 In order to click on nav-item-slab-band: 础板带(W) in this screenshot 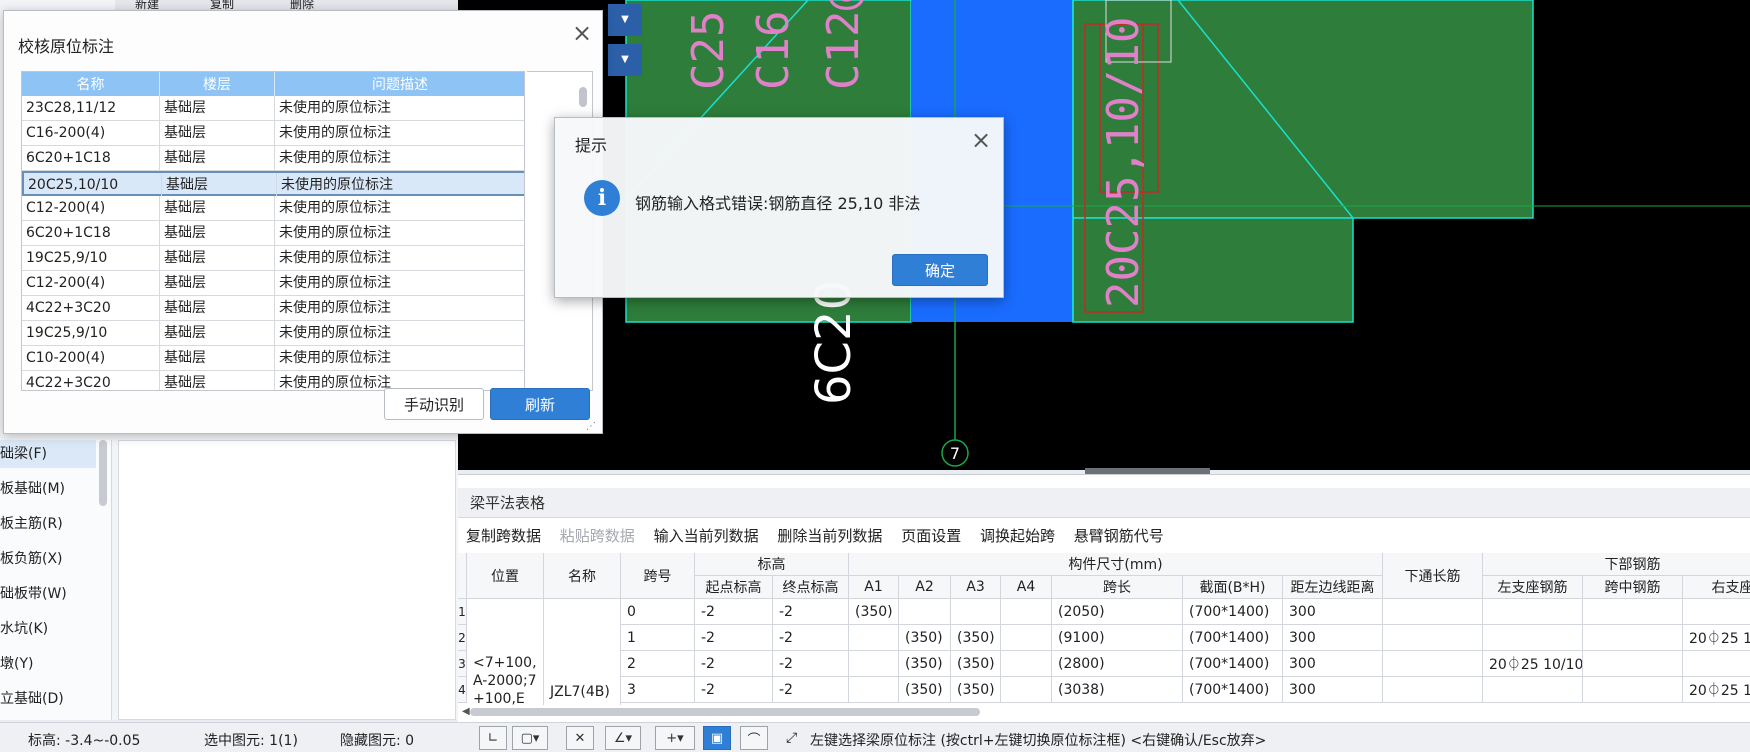, I will do `click(48, 594)`.